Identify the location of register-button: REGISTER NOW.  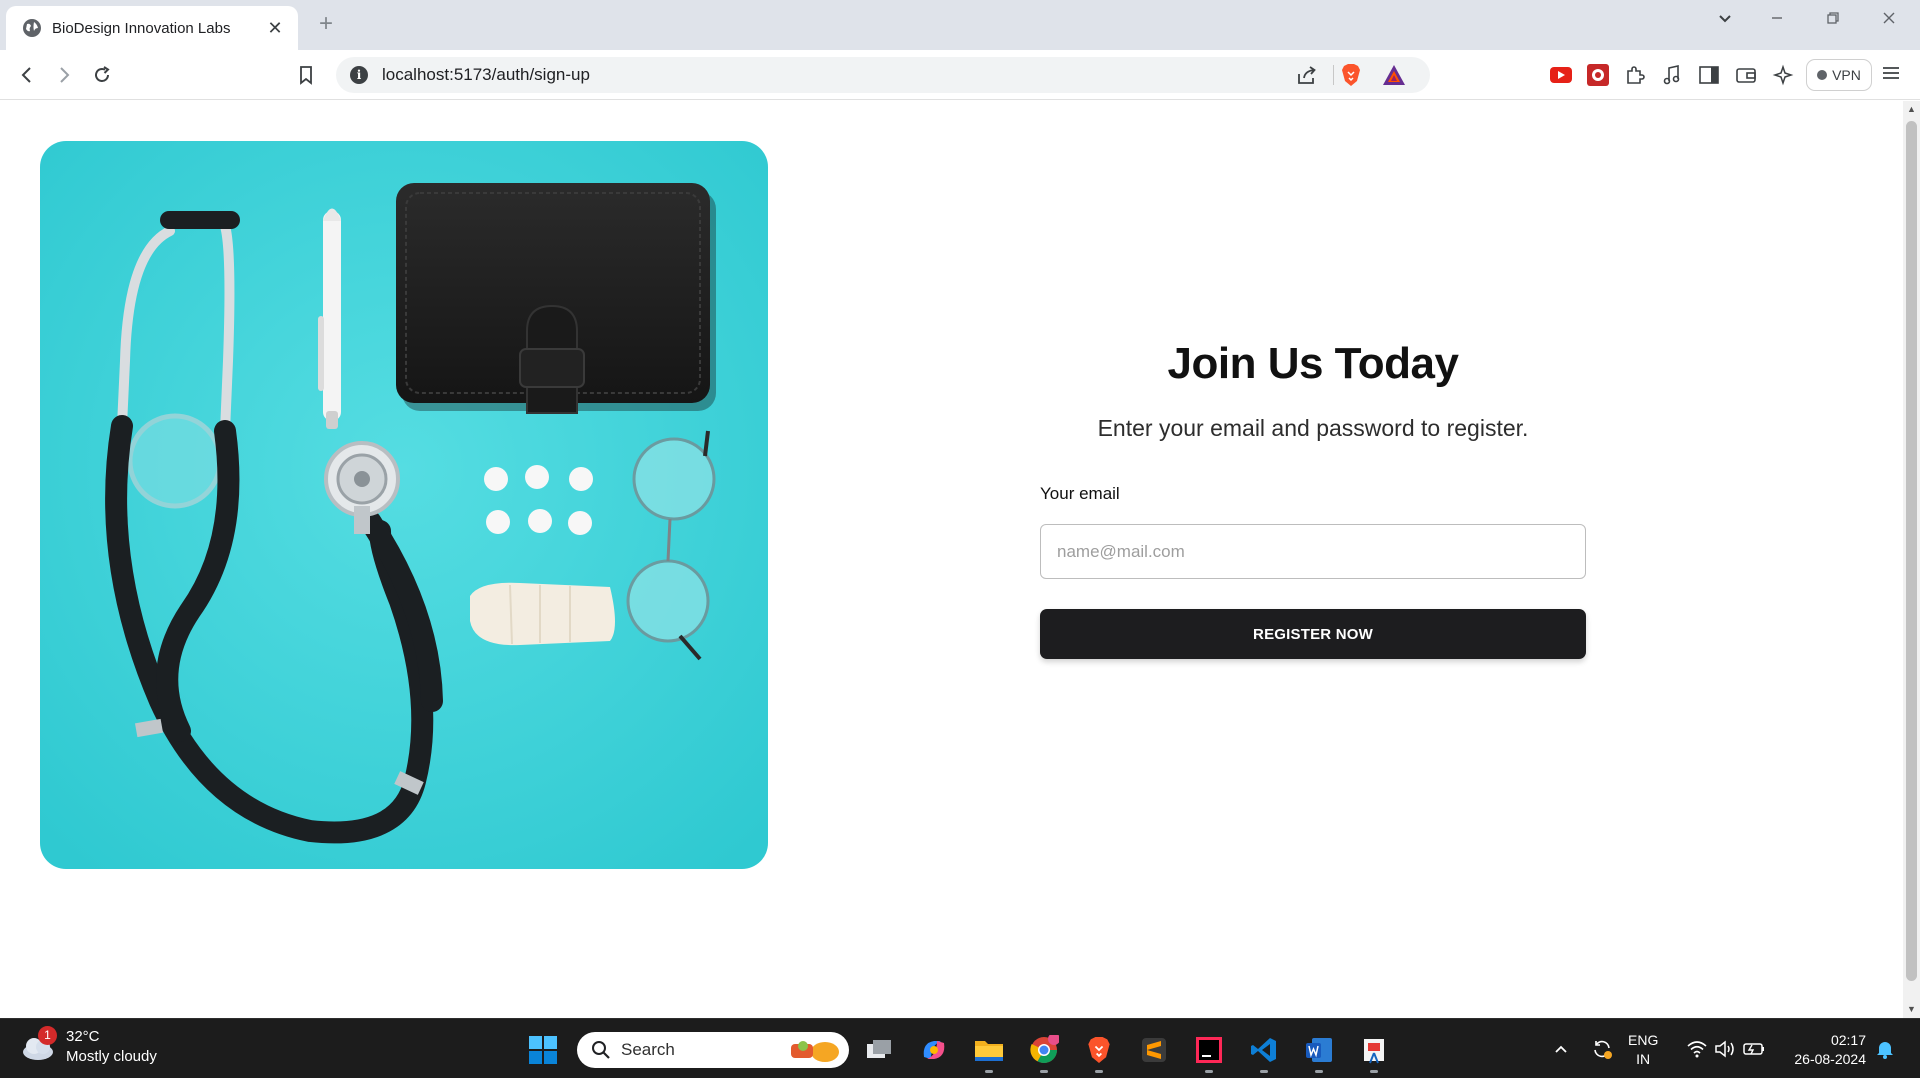
(1313, 634).